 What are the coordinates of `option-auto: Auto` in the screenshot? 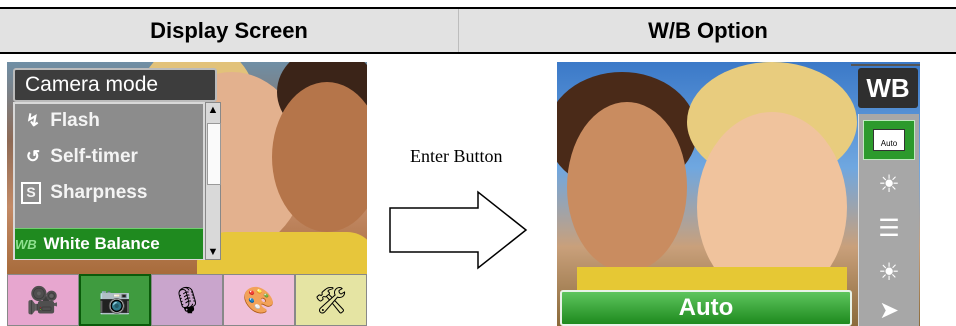 It's located at (889, 140).